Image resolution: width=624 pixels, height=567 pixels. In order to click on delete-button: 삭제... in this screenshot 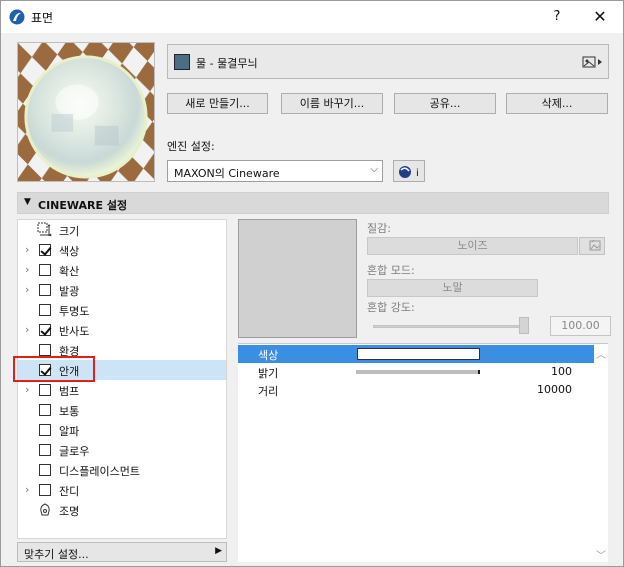, I will do `click(557, 103)`.